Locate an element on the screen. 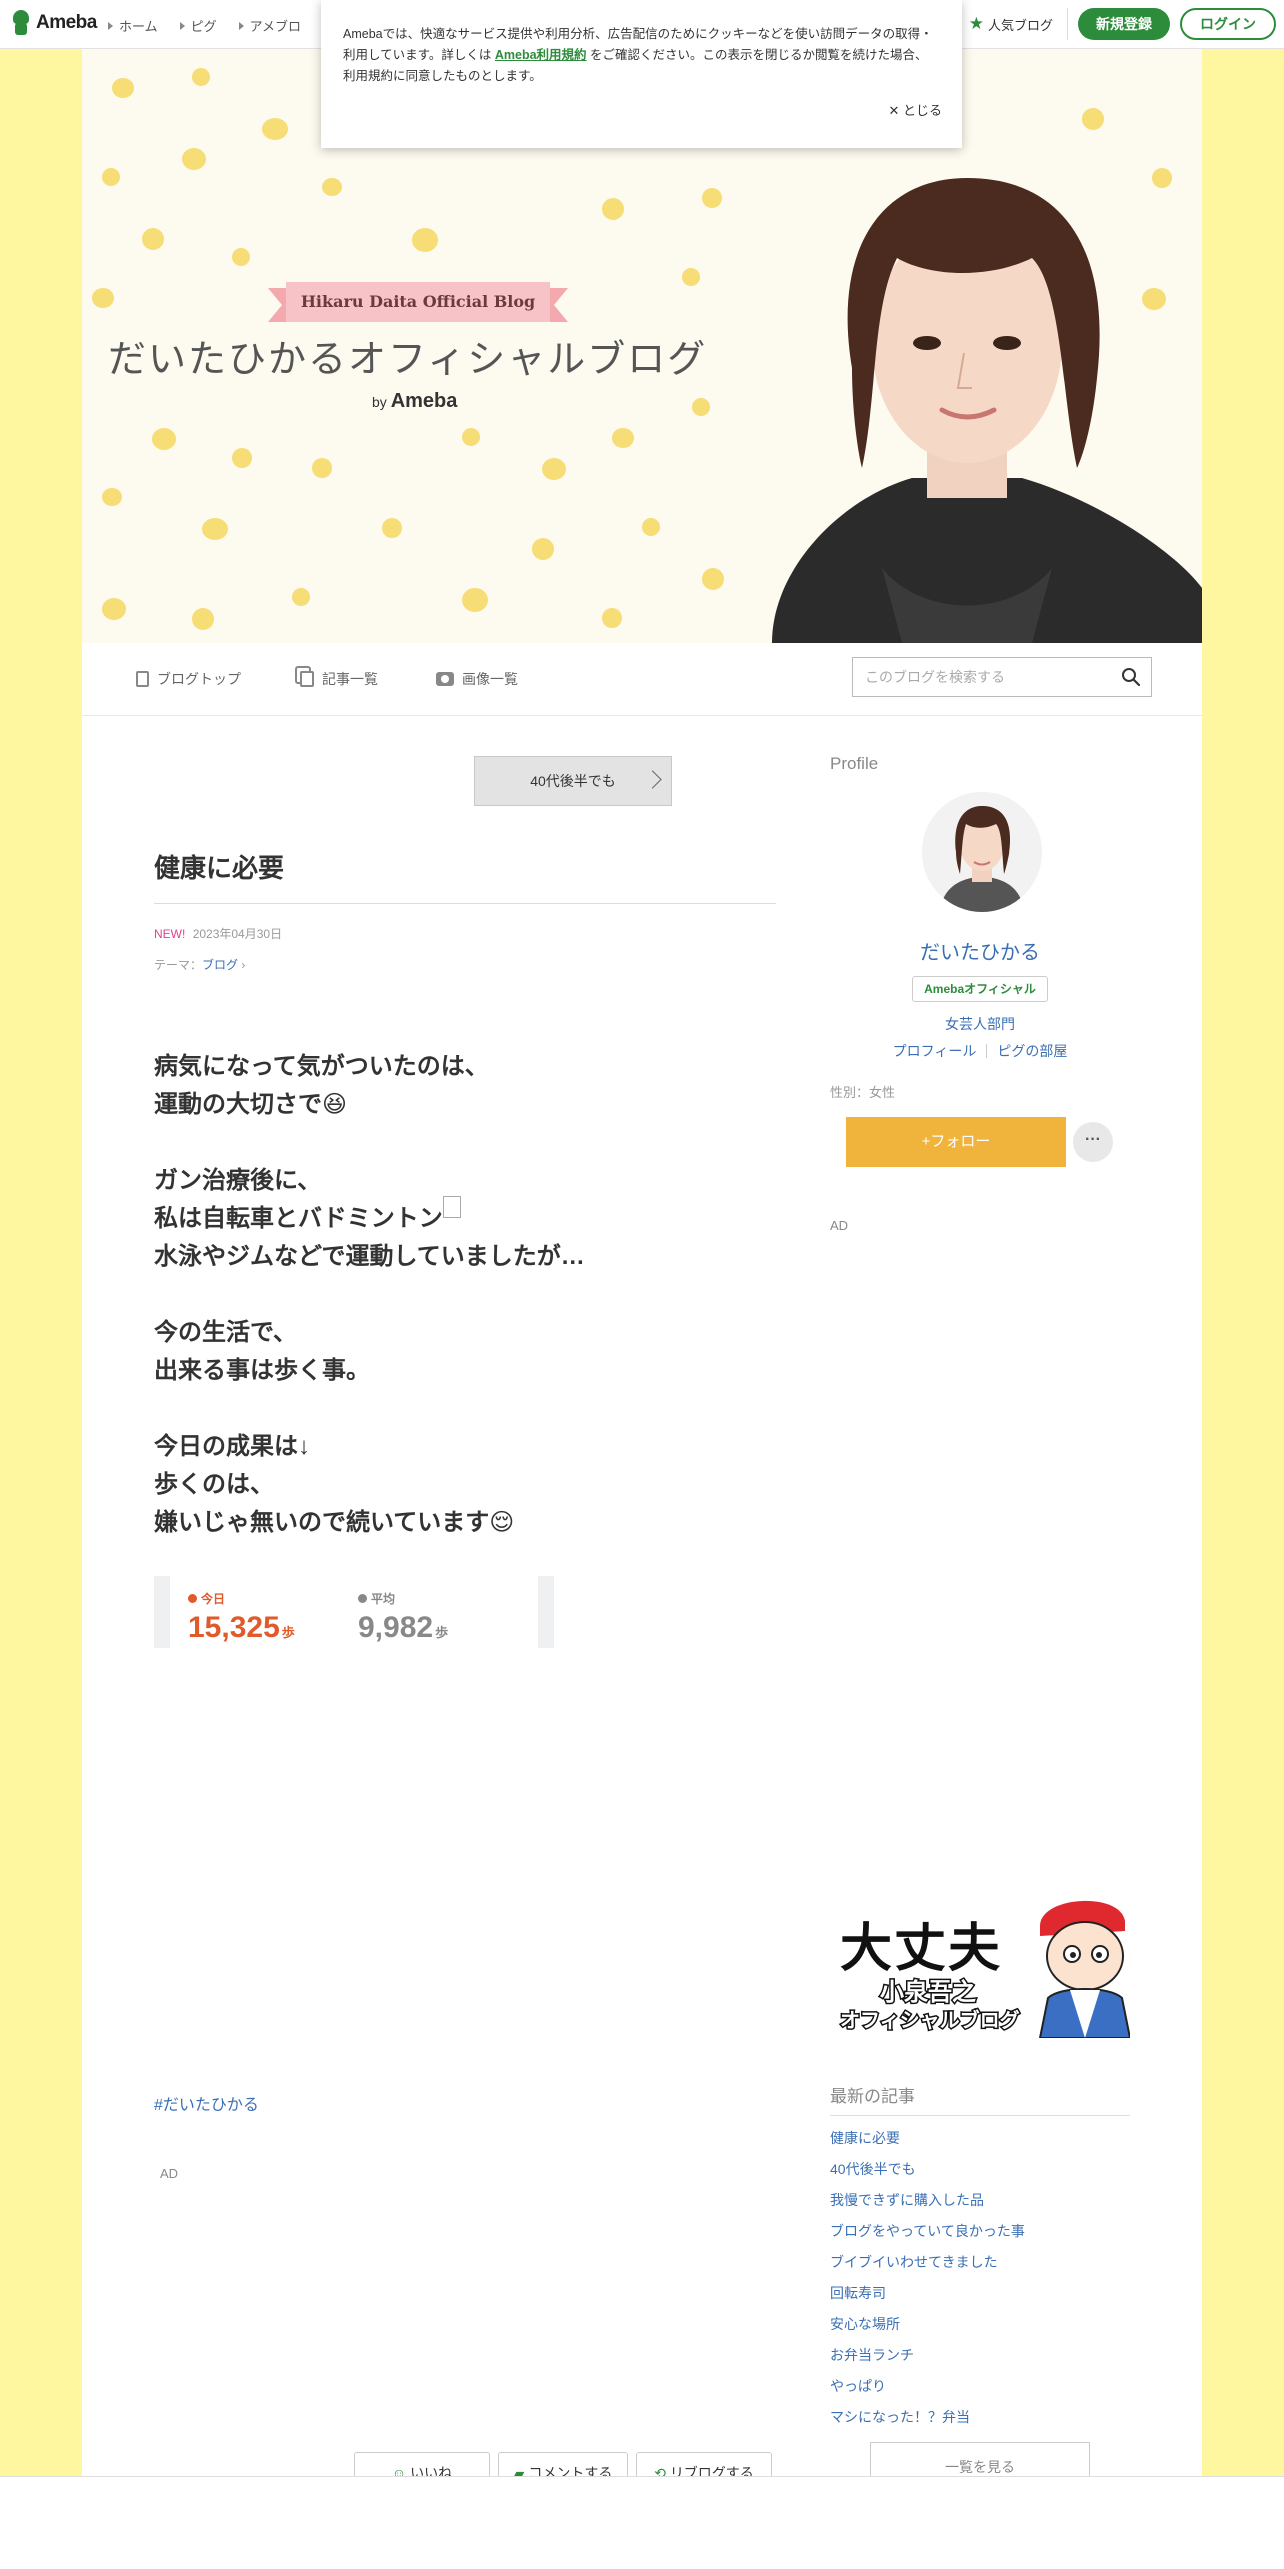 The image size is (1284, 2569). recent-entries-heading: 最新の記事 is located at coordinates (980, 2099).